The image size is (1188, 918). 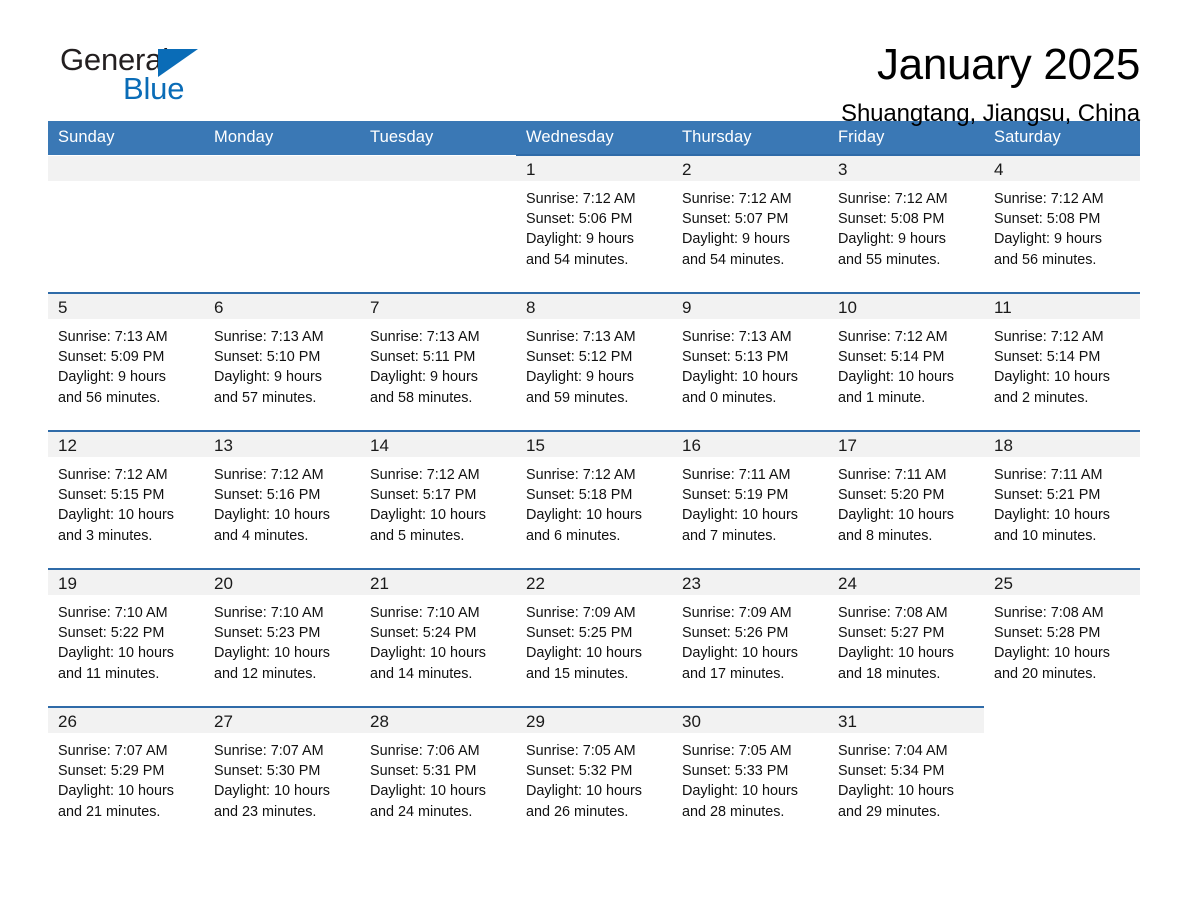 I want to click on day-number: 10, so click(x=906, y=306).